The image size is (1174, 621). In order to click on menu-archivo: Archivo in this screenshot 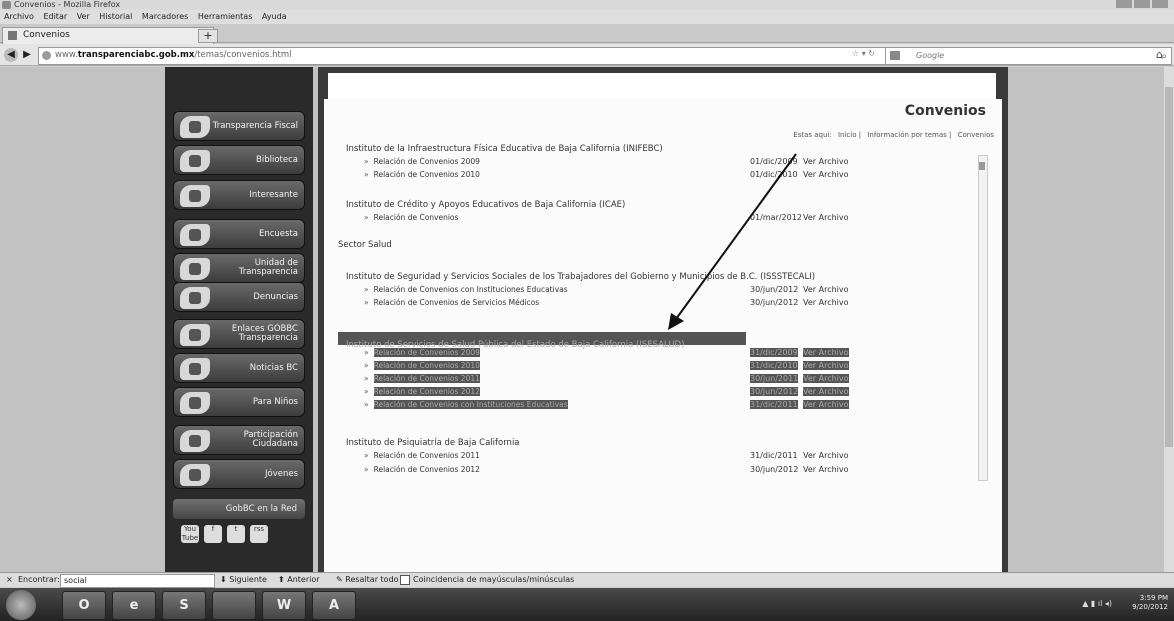, I will do `click(19, 16)`.